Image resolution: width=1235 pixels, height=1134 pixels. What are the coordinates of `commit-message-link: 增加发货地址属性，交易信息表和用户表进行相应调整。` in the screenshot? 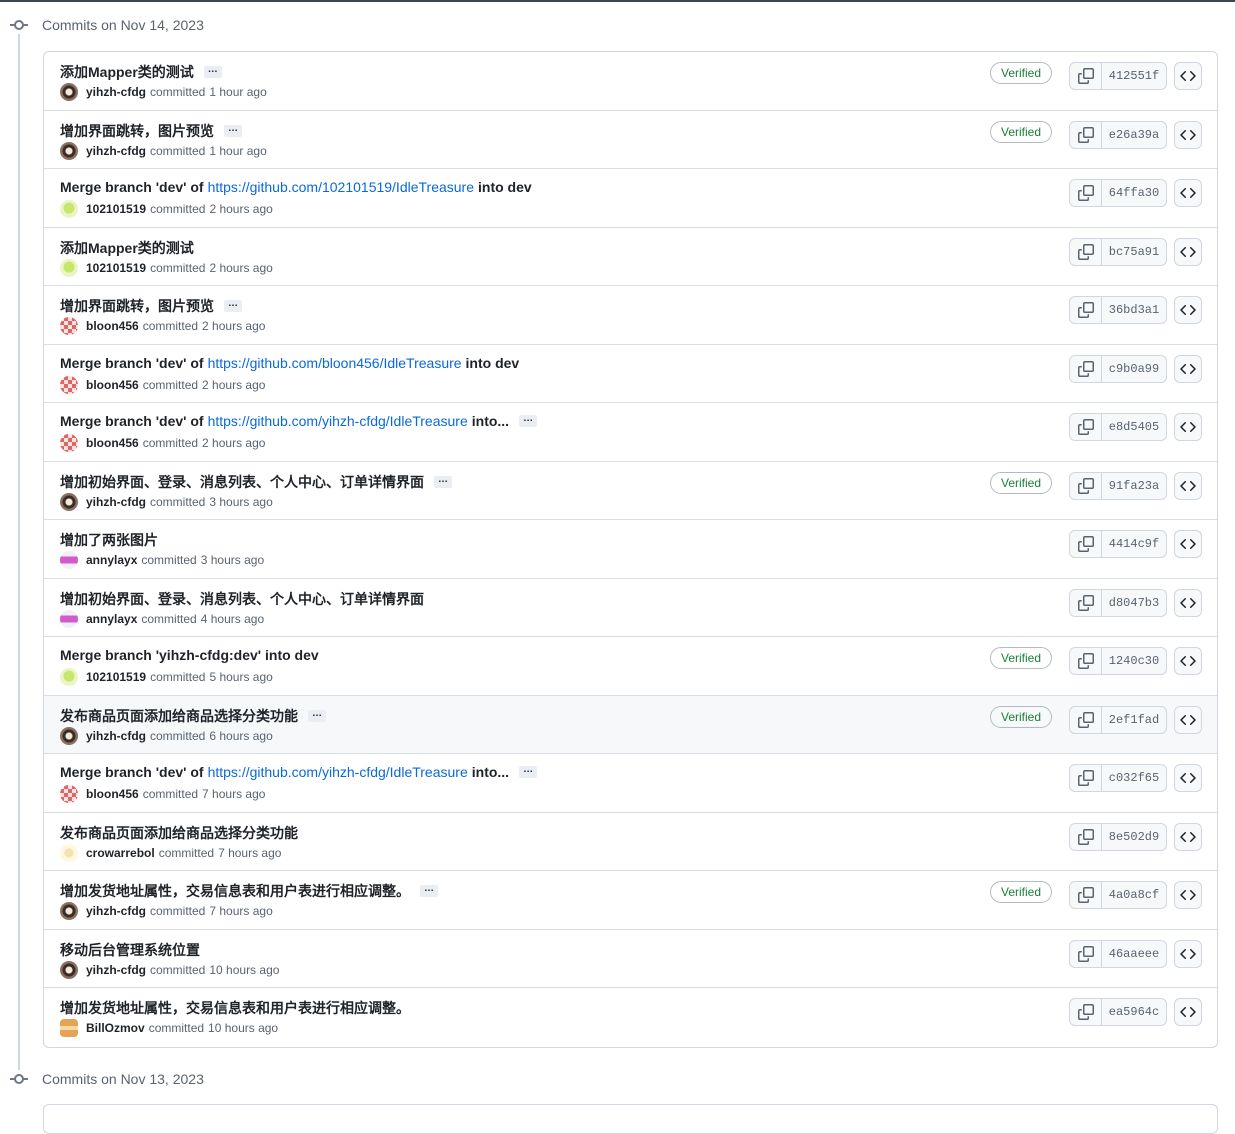 It's located at (235, 1008).